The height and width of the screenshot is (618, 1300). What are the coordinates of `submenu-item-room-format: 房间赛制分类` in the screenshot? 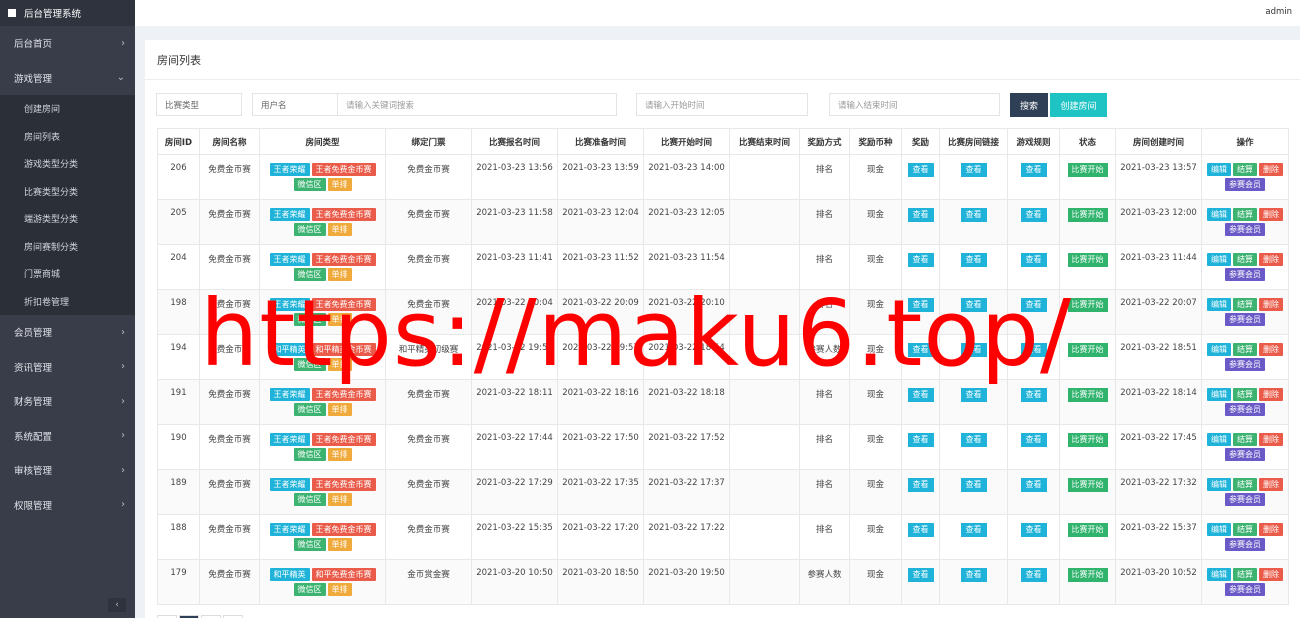 It's located at (67, 247).